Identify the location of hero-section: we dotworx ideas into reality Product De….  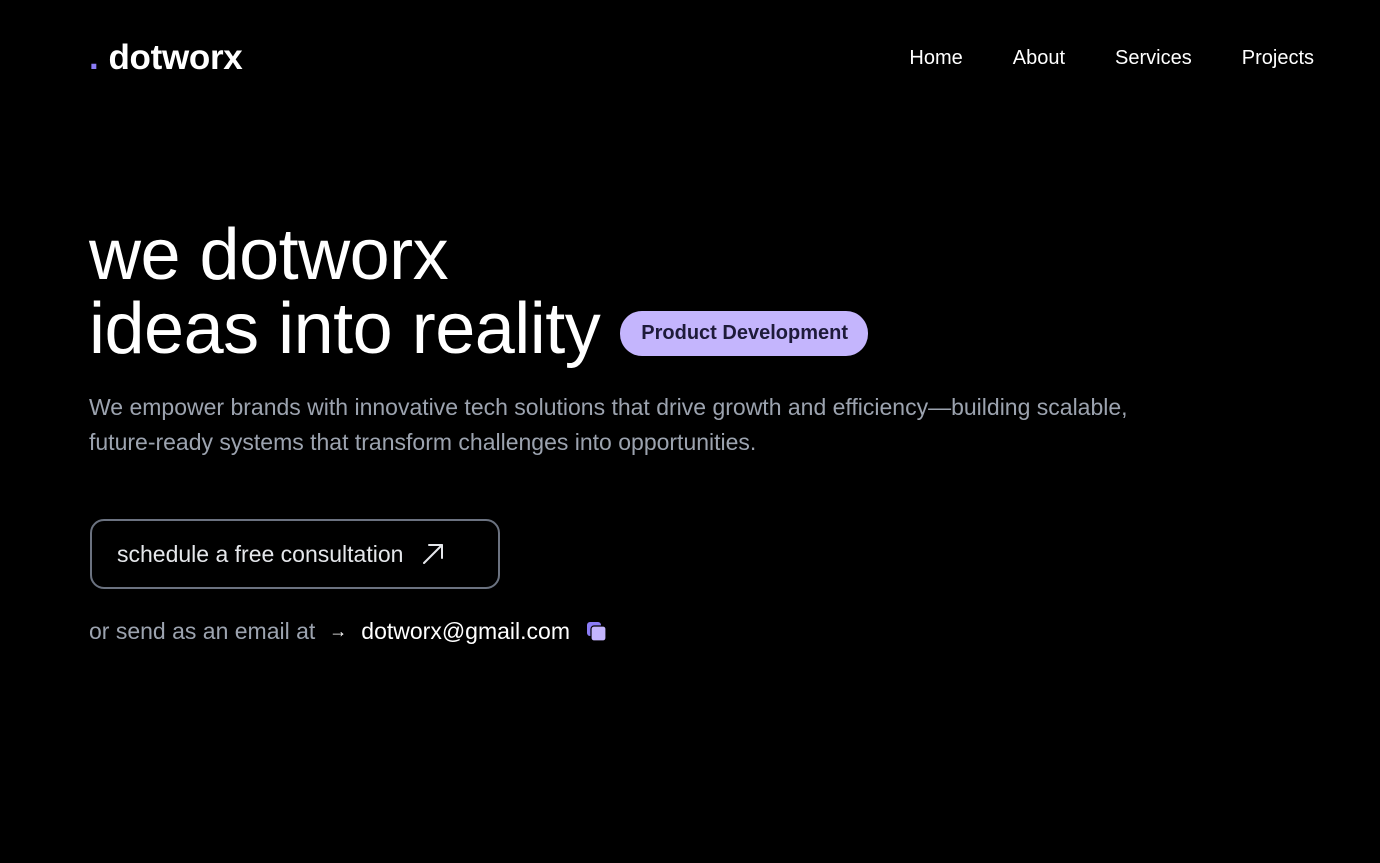
(689, 292).